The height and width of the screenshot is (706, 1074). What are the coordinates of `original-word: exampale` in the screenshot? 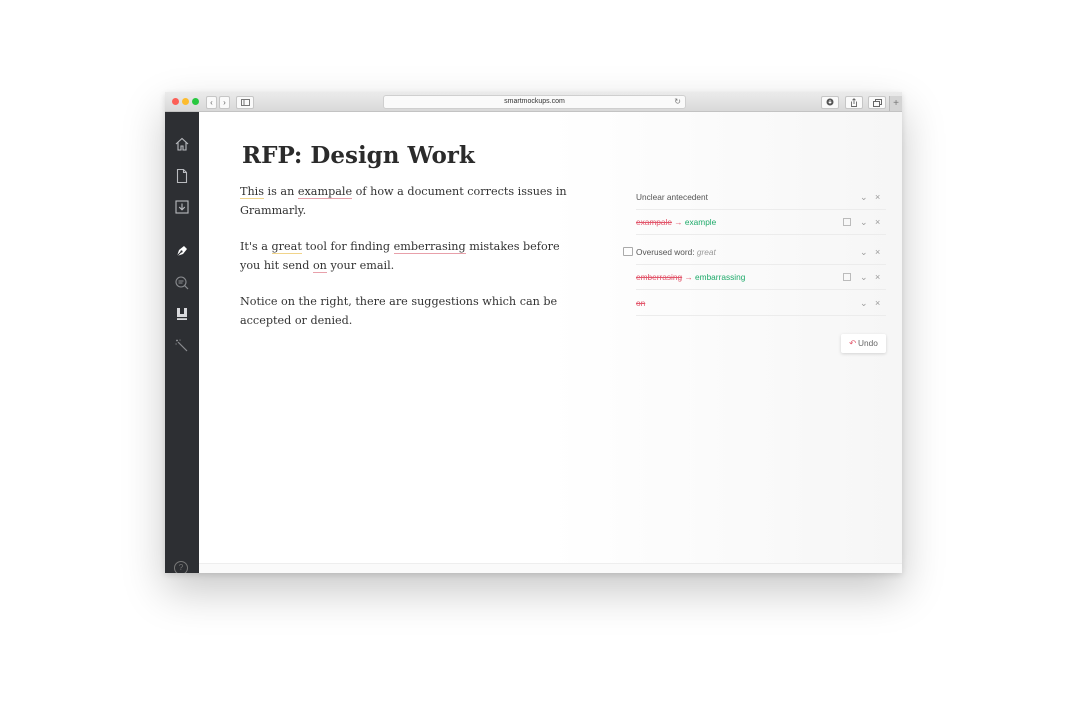 It's located at (654, 222).